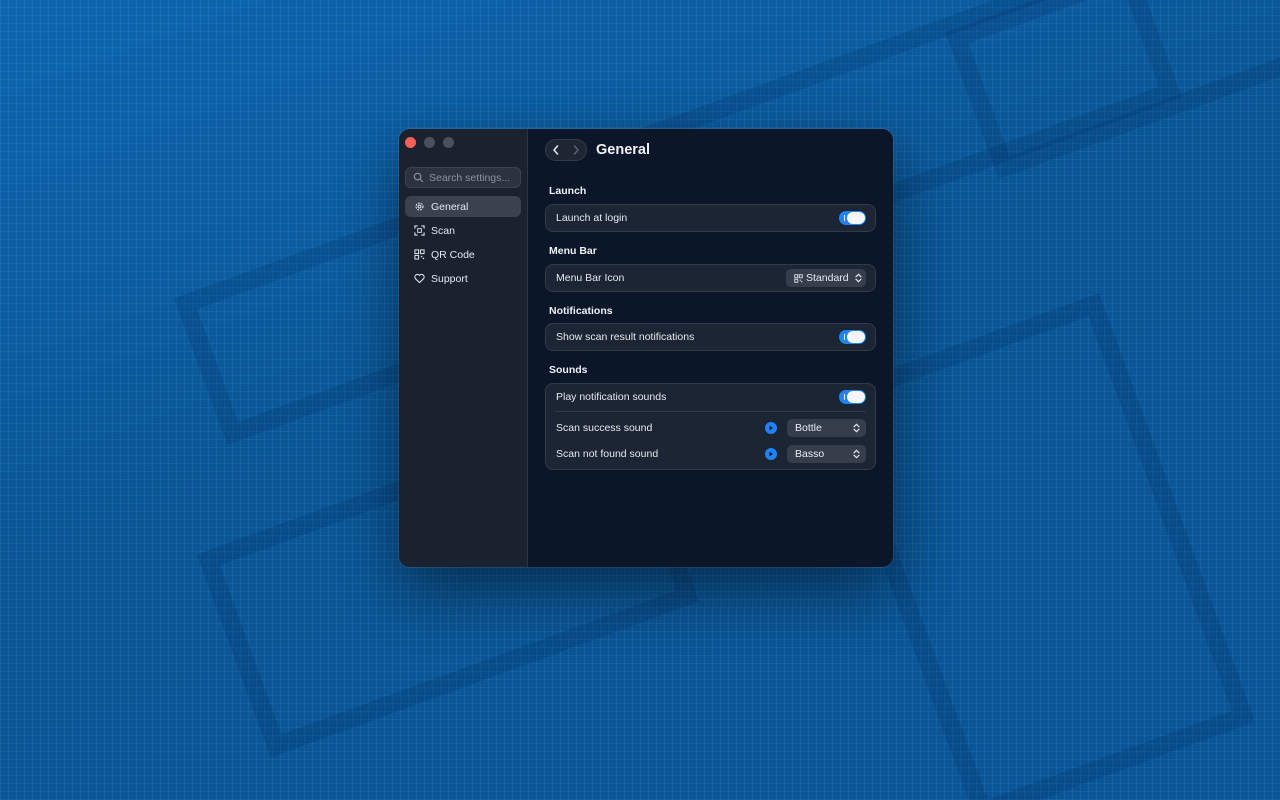 The image size is (1280, 800). I want to click on row-label: Scan not found sound, so click(607, 454).